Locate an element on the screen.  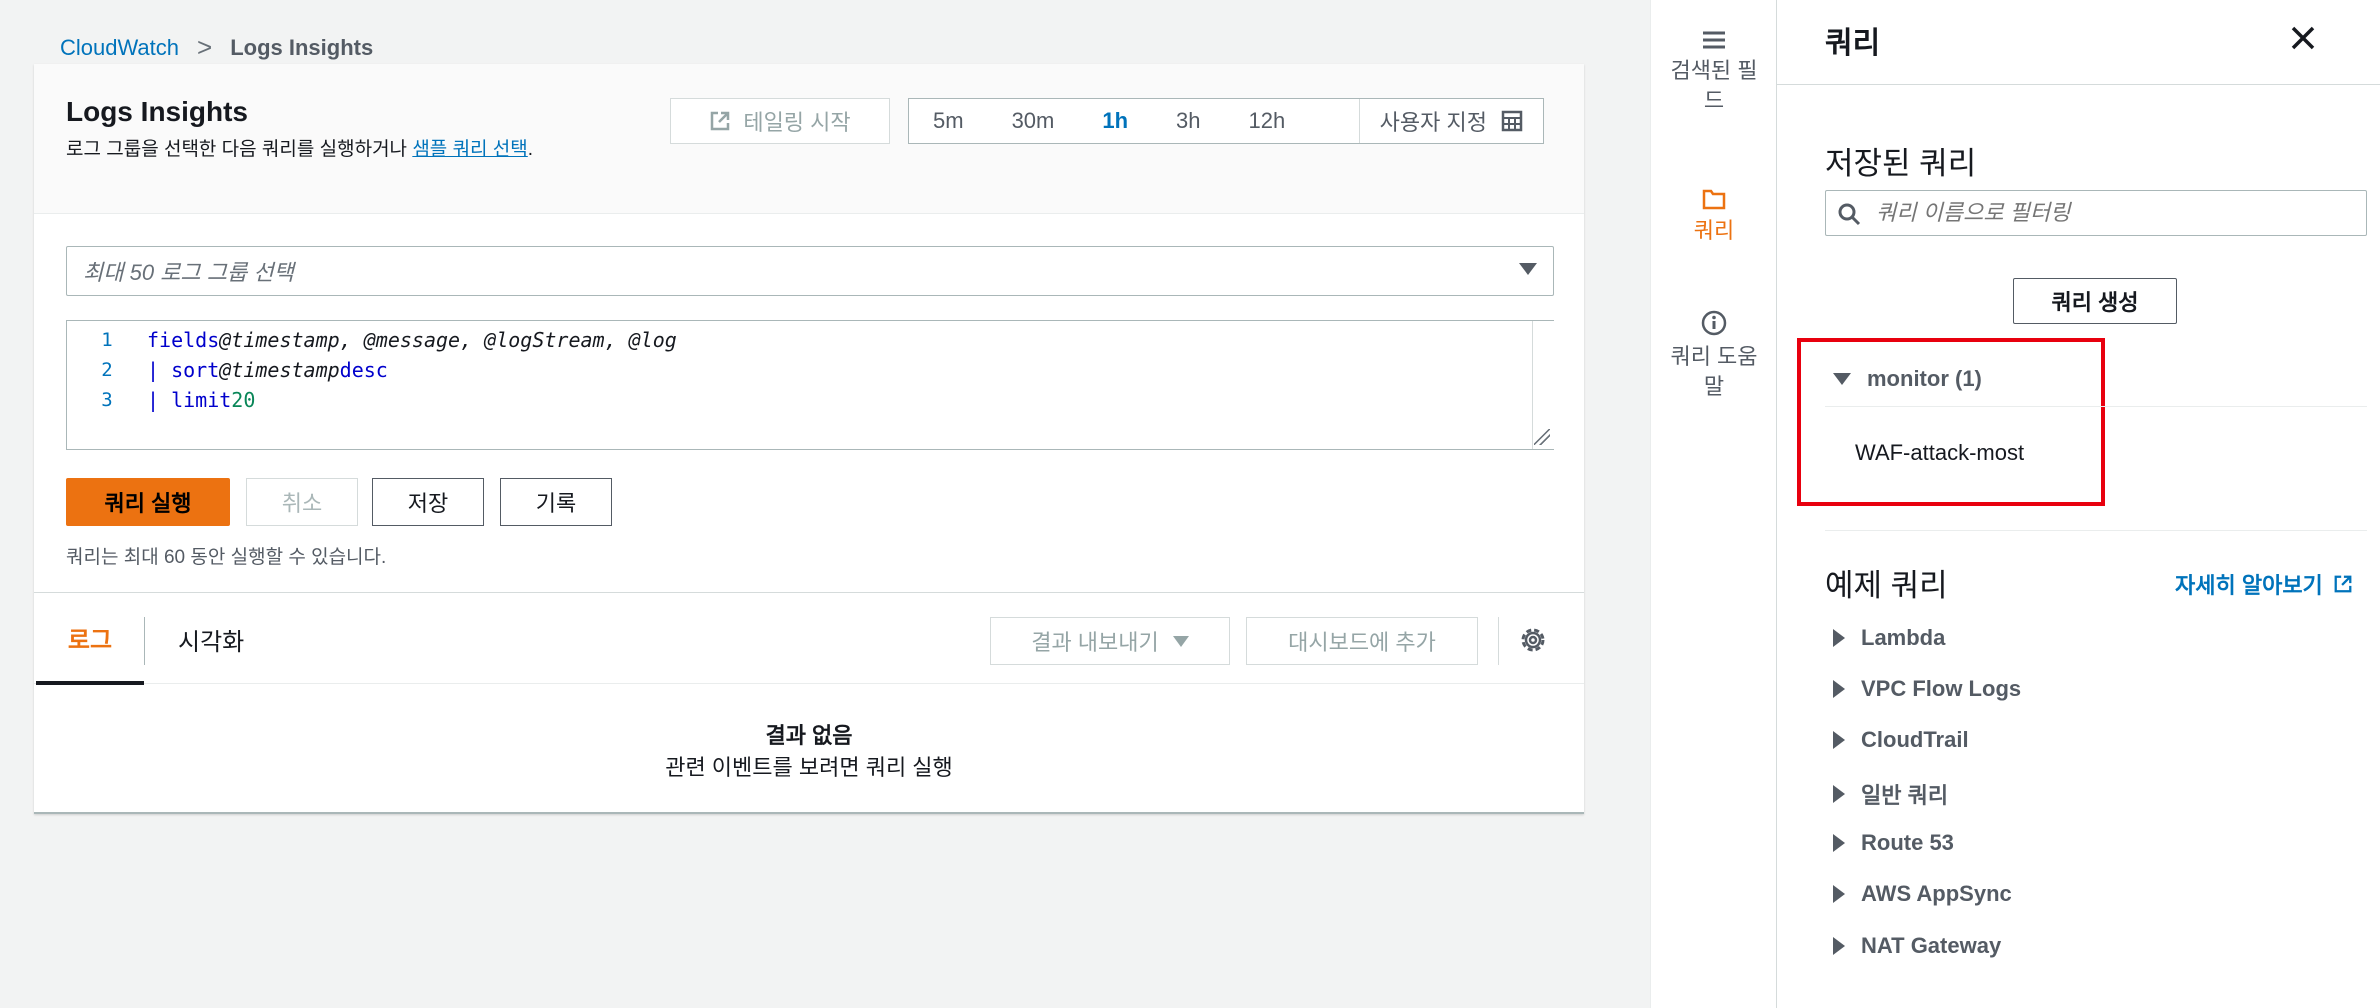
code-line: 3 | limit 20 is located at coordinates (161, 400).